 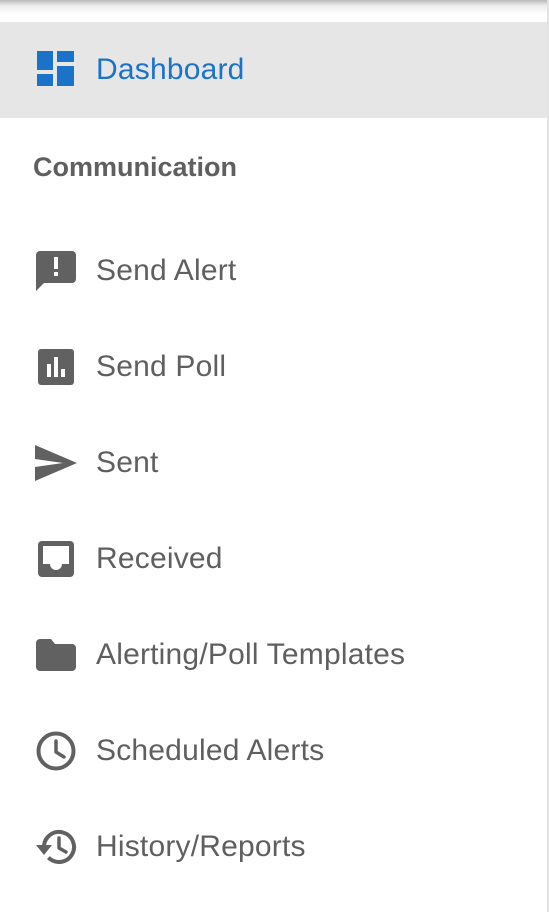 I want to click on section-header-communication: Communication, so click(x=135, y=167).